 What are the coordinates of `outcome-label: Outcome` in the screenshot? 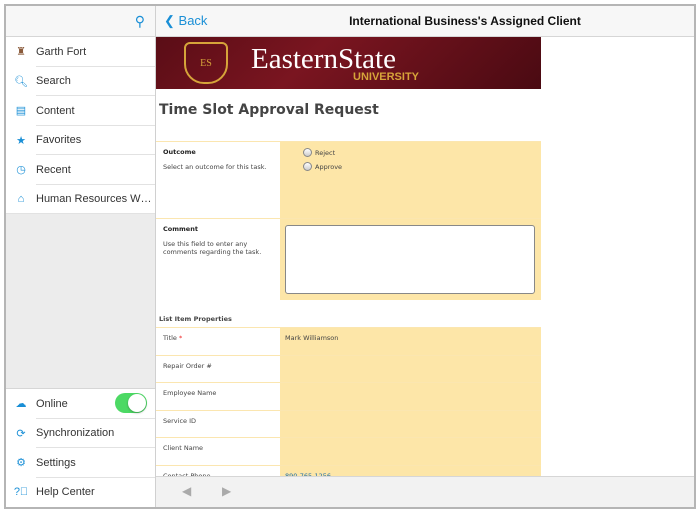 It's located at (179, 152).